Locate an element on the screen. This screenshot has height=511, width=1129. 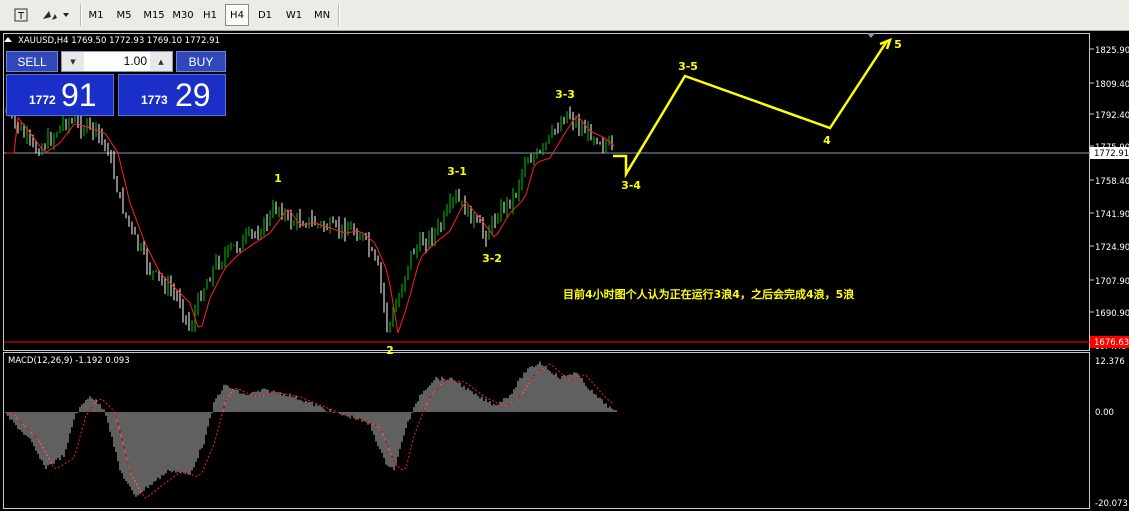
bid-price-box: 1772 91 is located at coordinates (60, 95).